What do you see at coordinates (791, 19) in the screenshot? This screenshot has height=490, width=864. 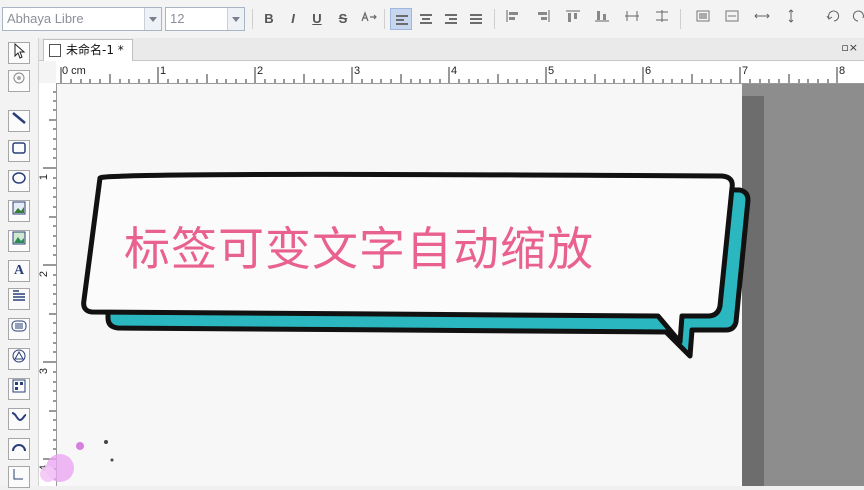 I see `same-height-icon` at bounding box center [791, 19].